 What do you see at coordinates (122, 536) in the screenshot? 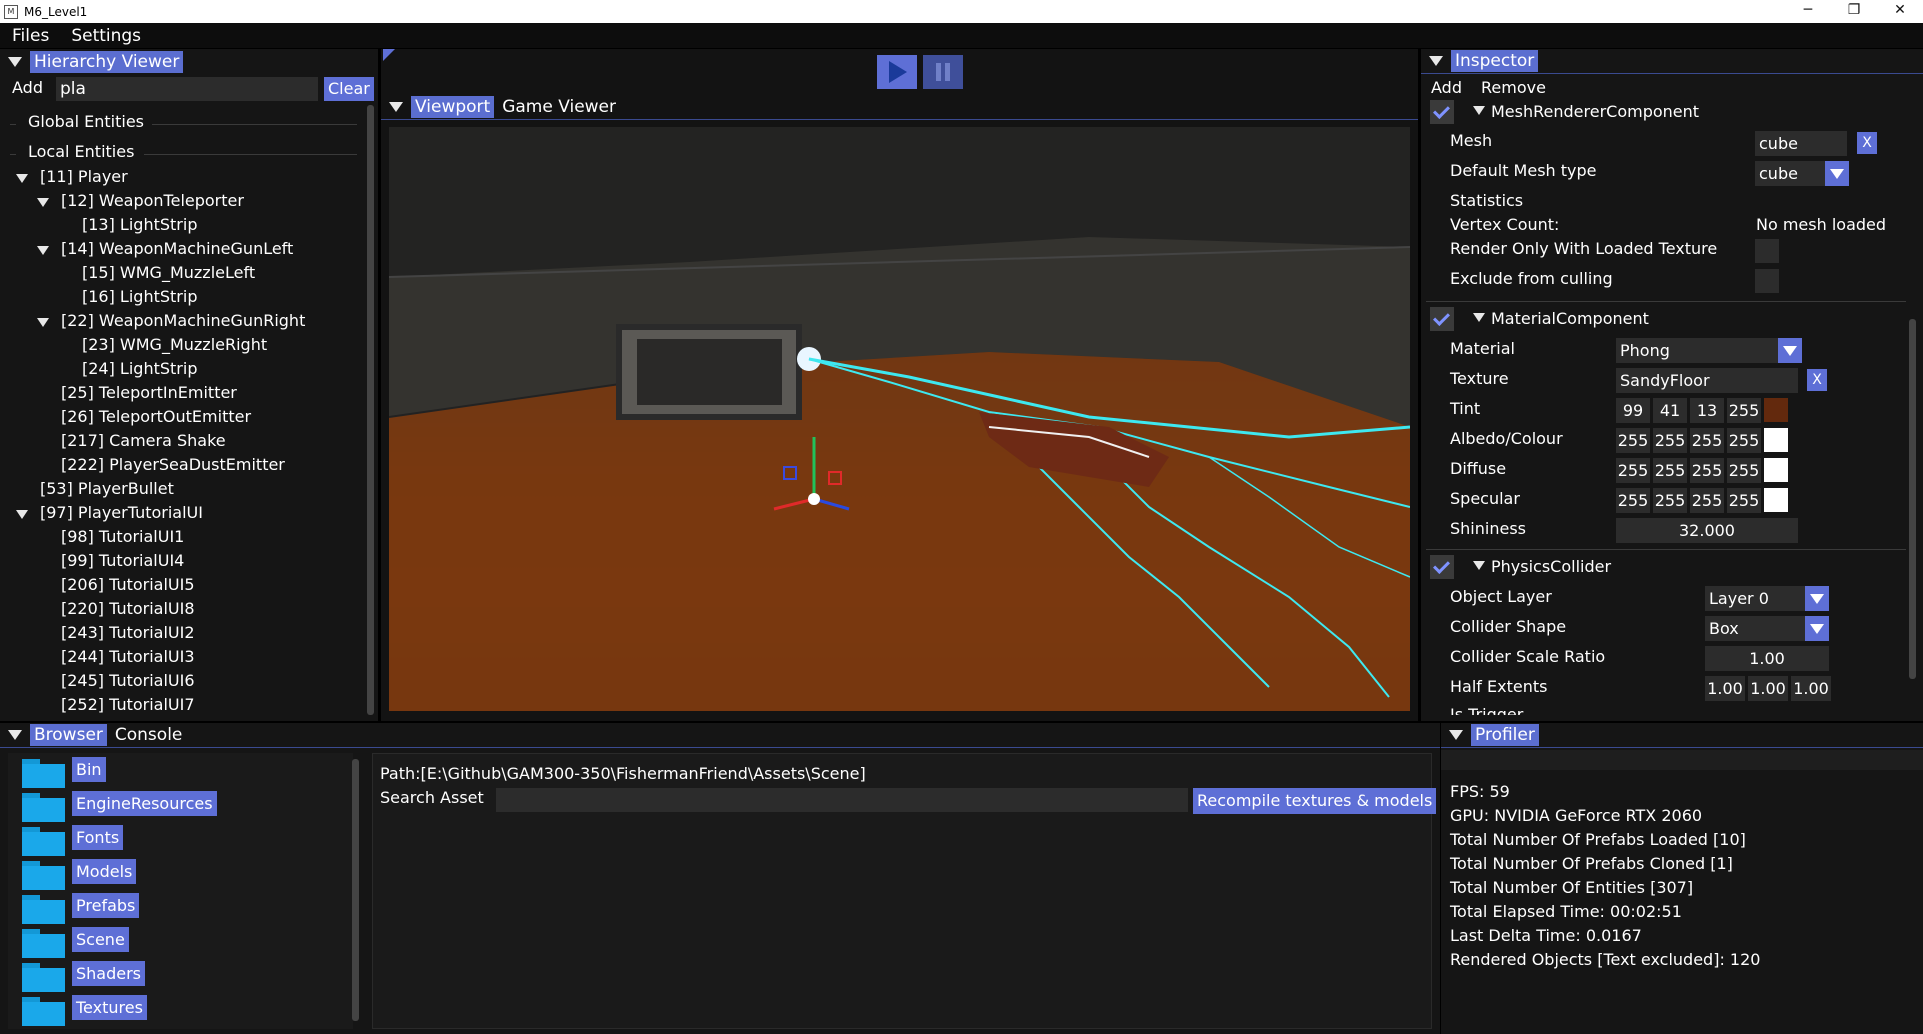
I see `tree-item: [98] TutorialUI1` at bounding box center [122, 536].